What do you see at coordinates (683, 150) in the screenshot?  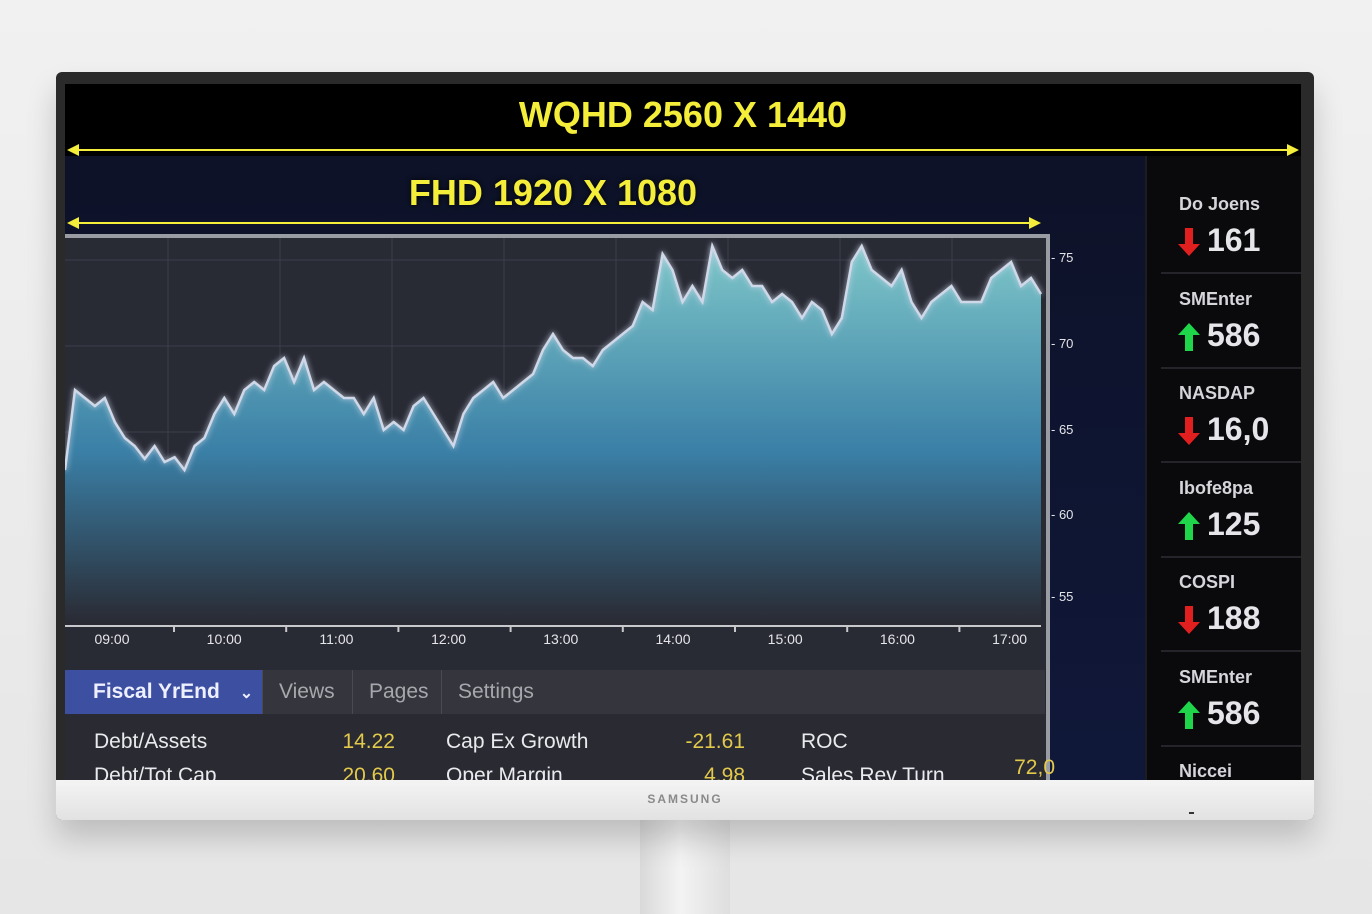 I see `wqhd-arrow-icon` at bounding box center [683, 150].